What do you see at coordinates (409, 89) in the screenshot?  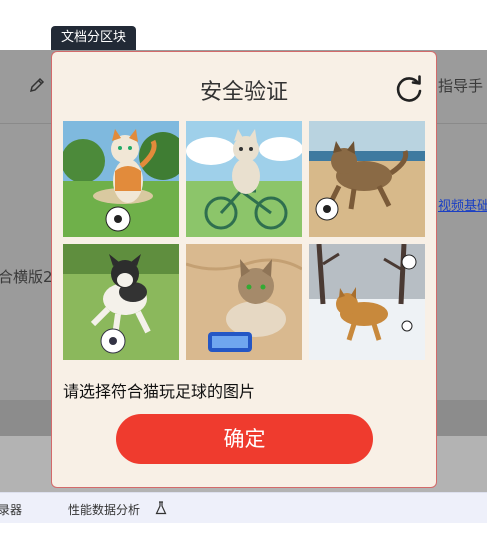 I see `refresh-icon` at bounding box center [409, 89].